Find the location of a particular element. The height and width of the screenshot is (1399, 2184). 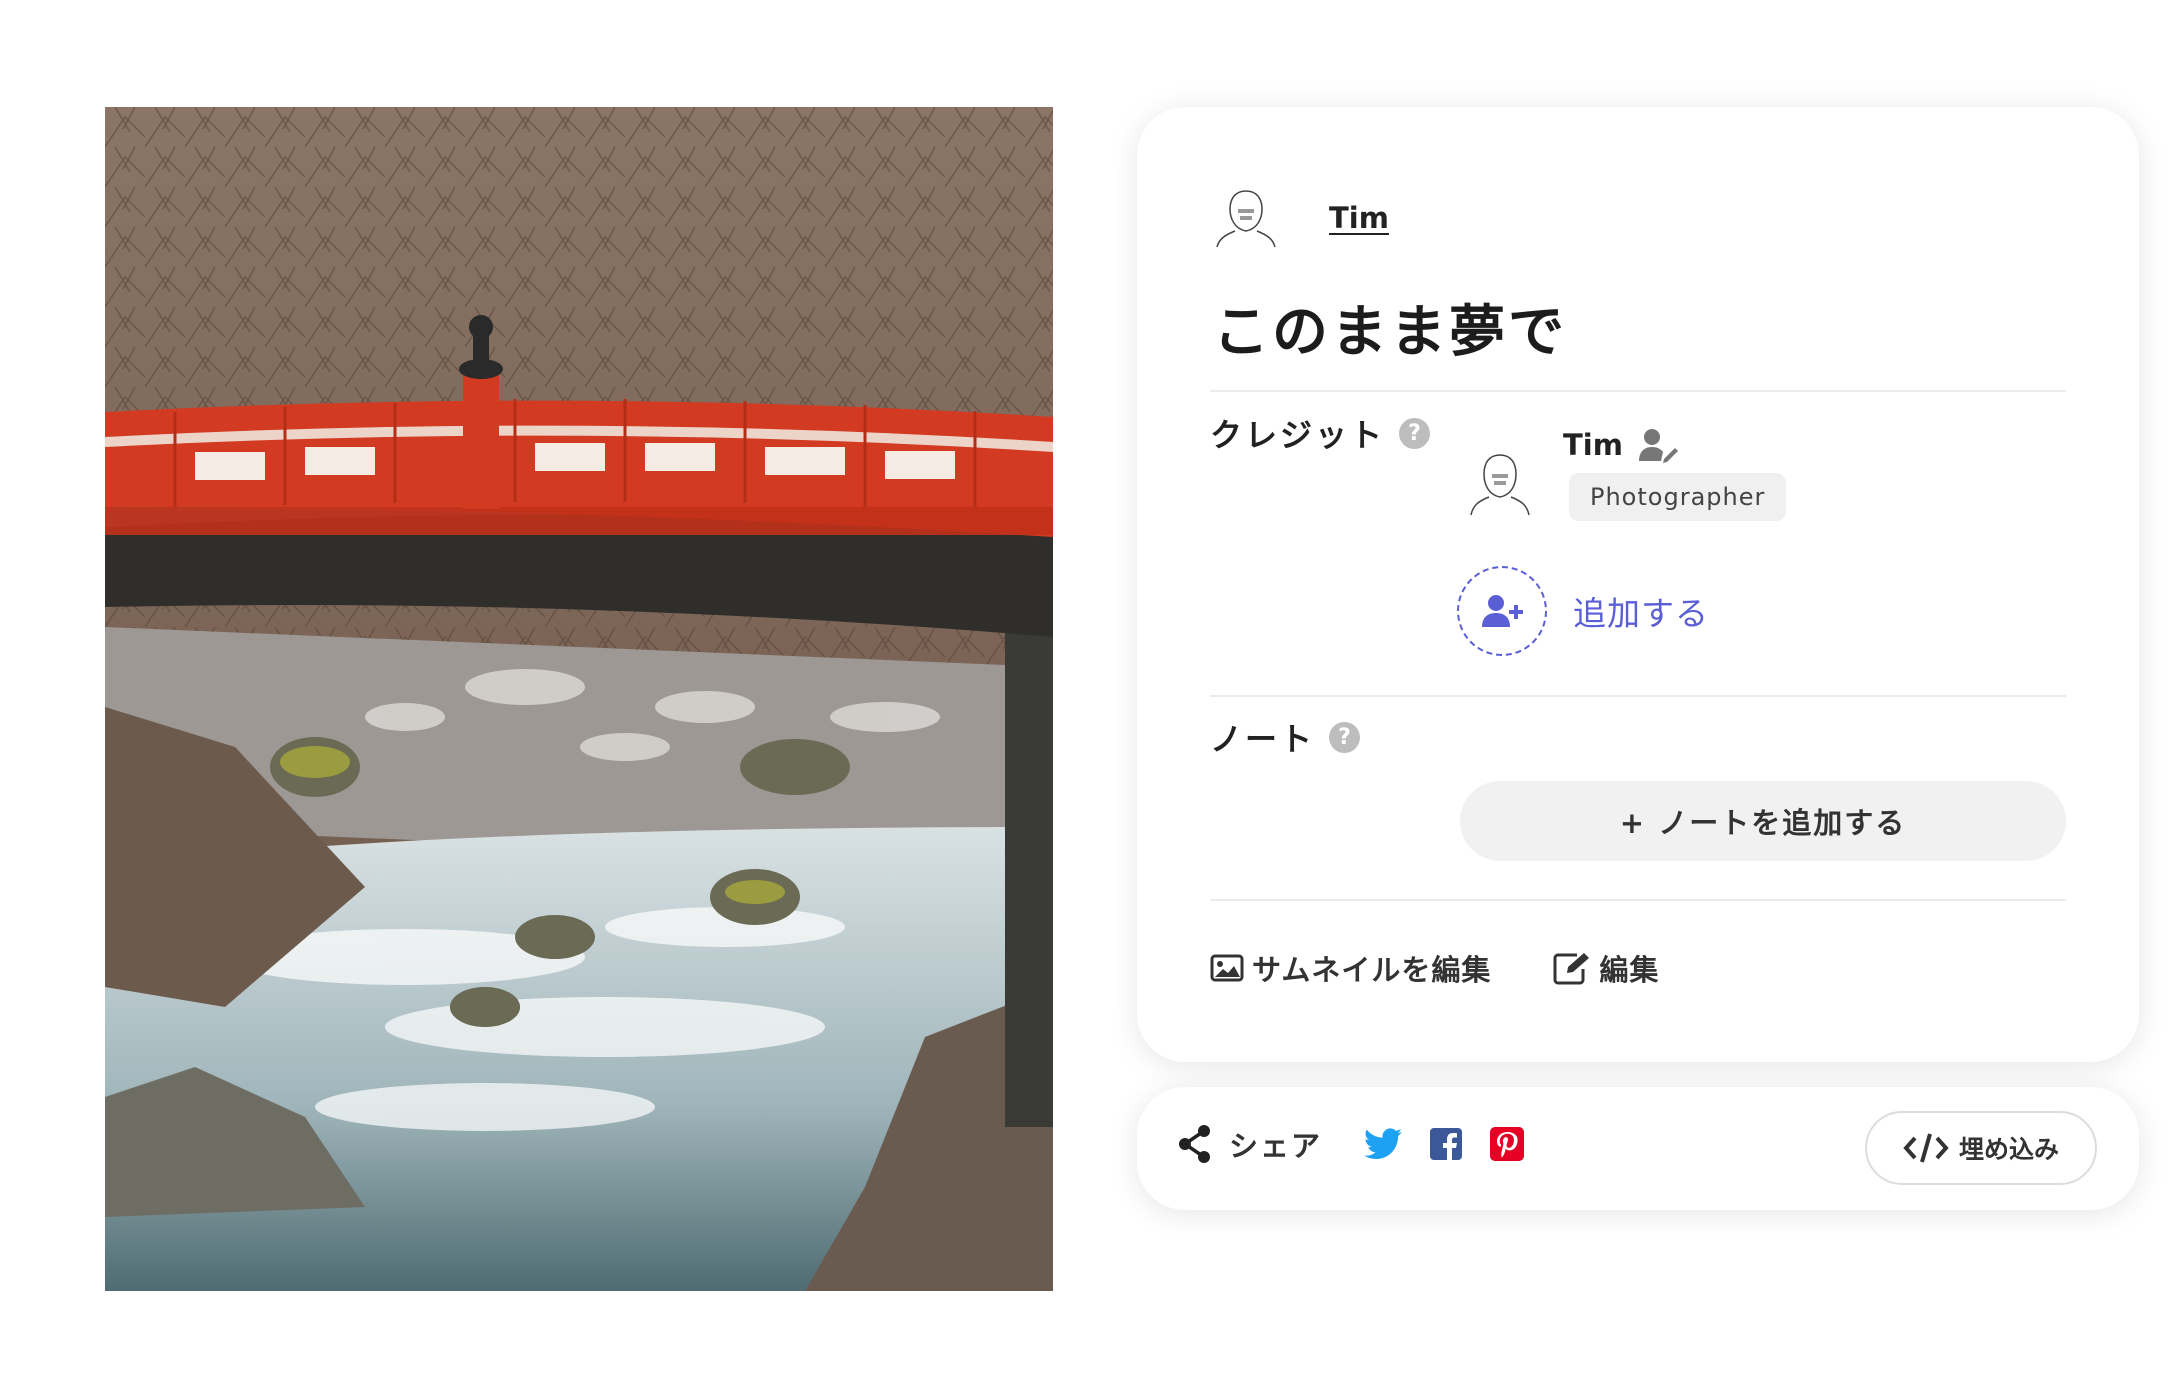

avatar-placeholder-icon is located at coordinates (1246, 218).